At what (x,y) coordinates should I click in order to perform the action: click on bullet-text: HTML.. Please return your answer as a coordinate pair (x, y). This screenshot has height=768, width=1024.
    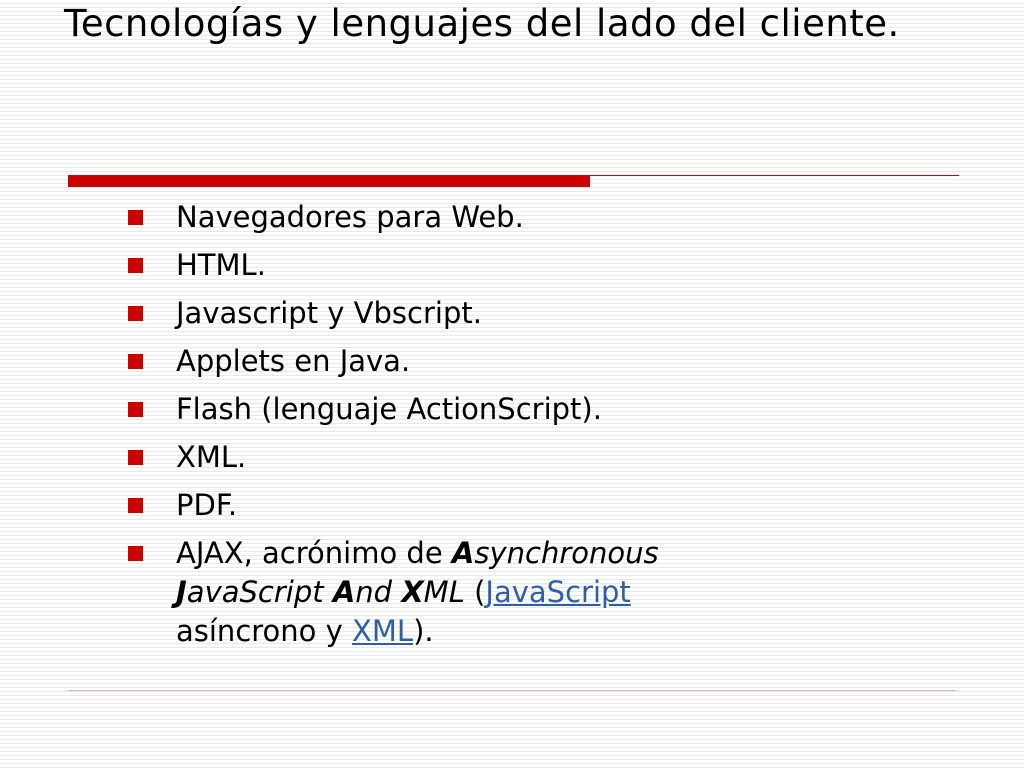
    Looking at the image, I should click on (221, 265).